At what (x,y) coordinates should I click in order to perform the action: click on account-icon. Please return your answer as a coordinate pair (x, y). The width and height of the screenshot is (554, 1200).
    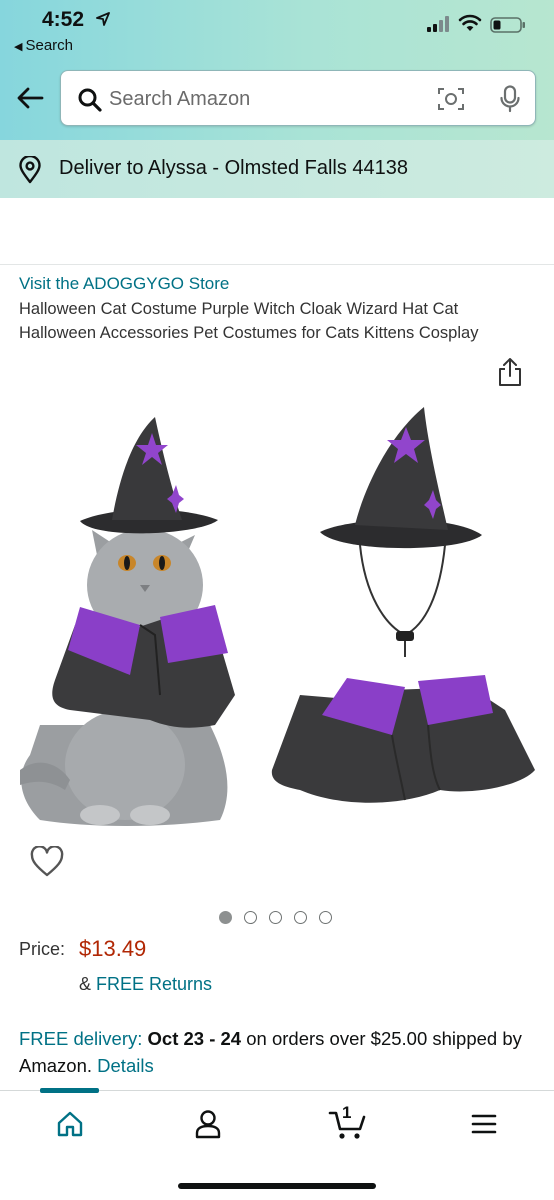
    Looking at the image, I should click on (208, 1124).